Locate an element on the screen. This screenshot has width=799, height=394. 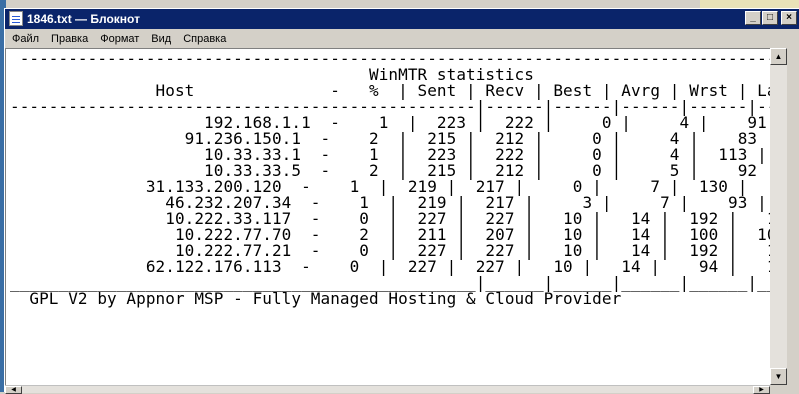
scroll-right-arrow-icon: ▶ is located at coordinates (761, 390).